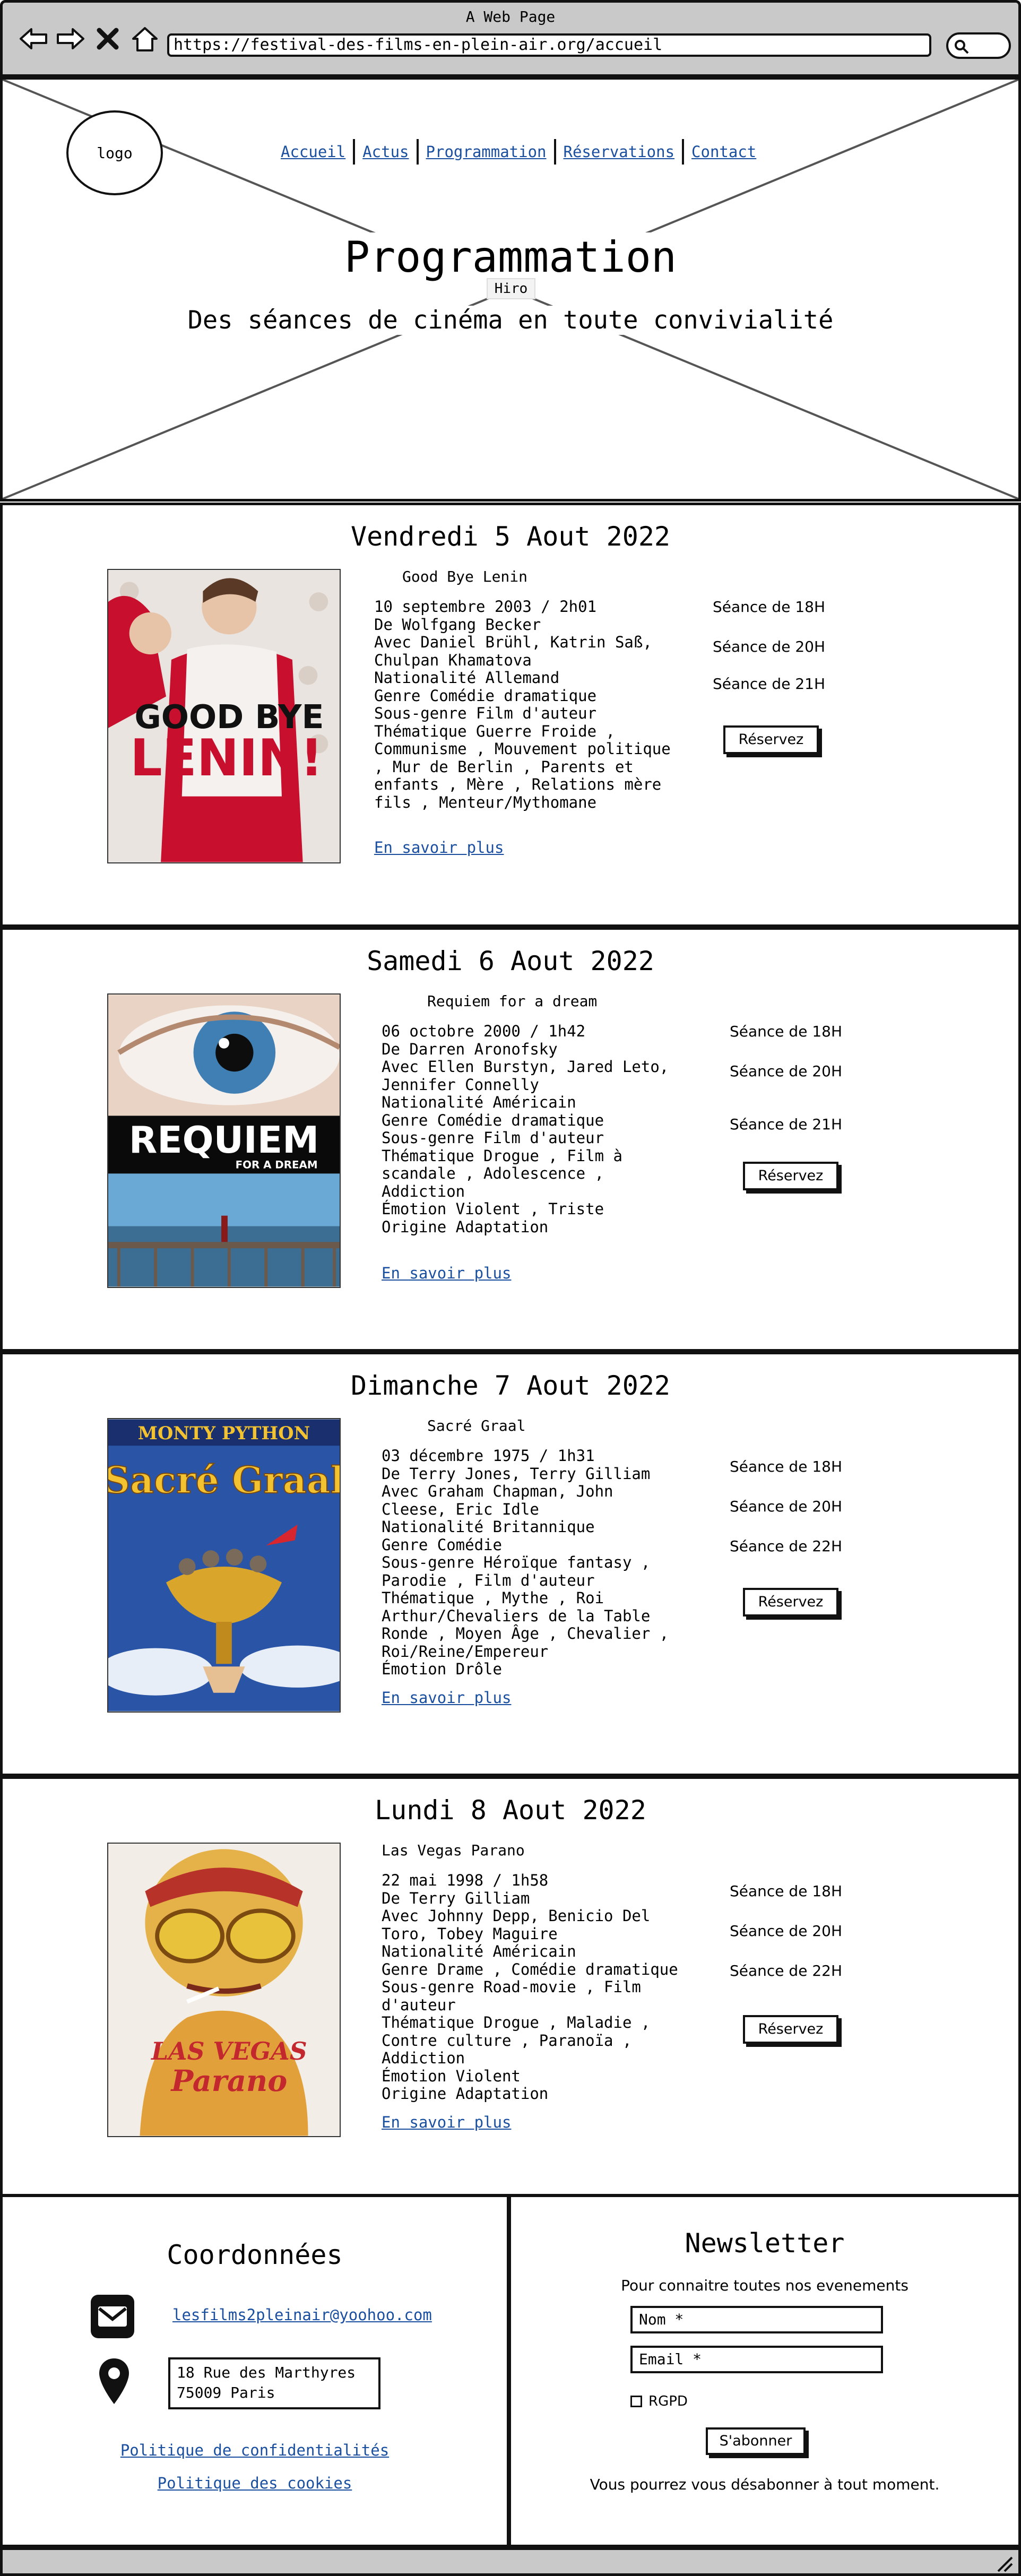 This screenshot has width=1021, height=2576. What do you see at coordinates (756, 2441) in the screenshot?
I see `subscribe-button: S'abonner` at bounding box center [756, 2441].